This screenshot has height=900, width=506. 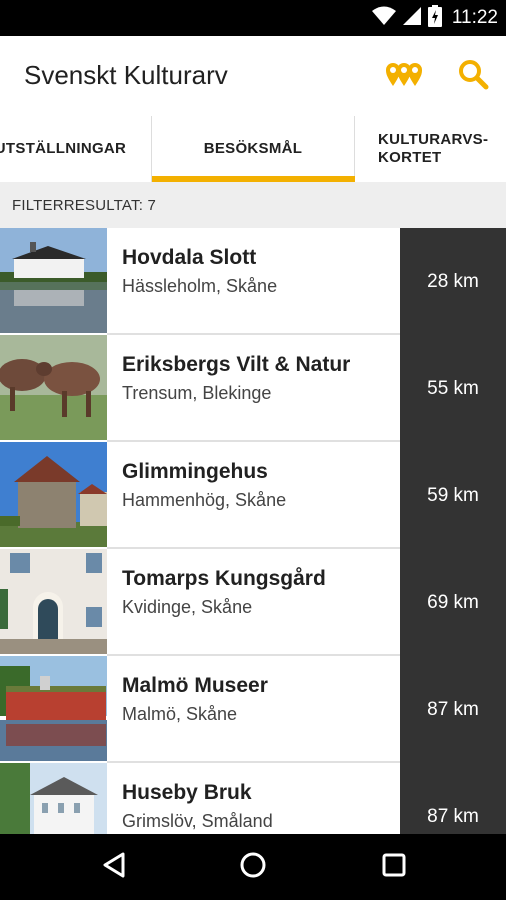 I want to click on tab-exhibitions: UTSTÄLLNINGAR, so click(x=76, y=149).